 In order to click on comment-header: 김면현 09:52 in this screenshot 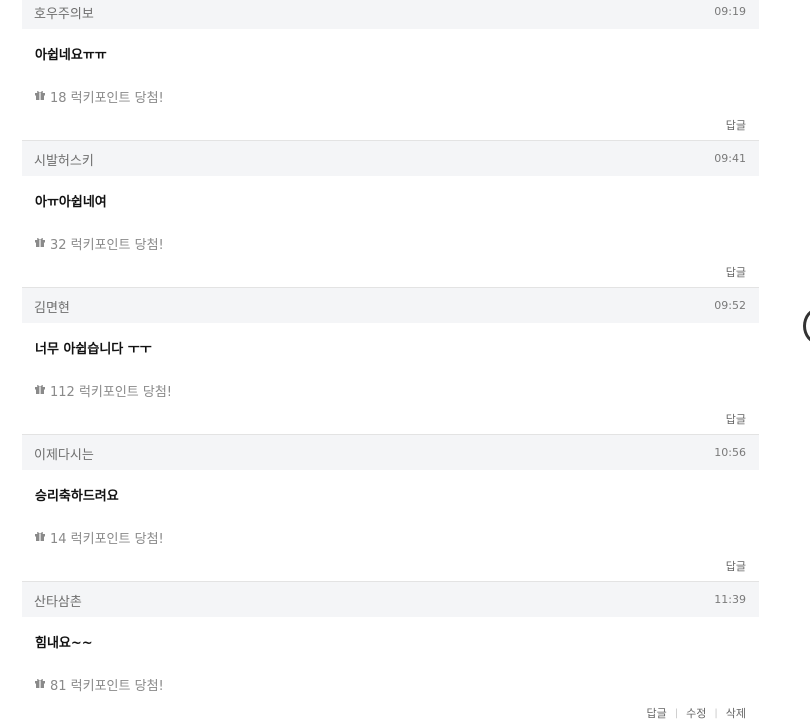, I will do `click(390, 305)`.